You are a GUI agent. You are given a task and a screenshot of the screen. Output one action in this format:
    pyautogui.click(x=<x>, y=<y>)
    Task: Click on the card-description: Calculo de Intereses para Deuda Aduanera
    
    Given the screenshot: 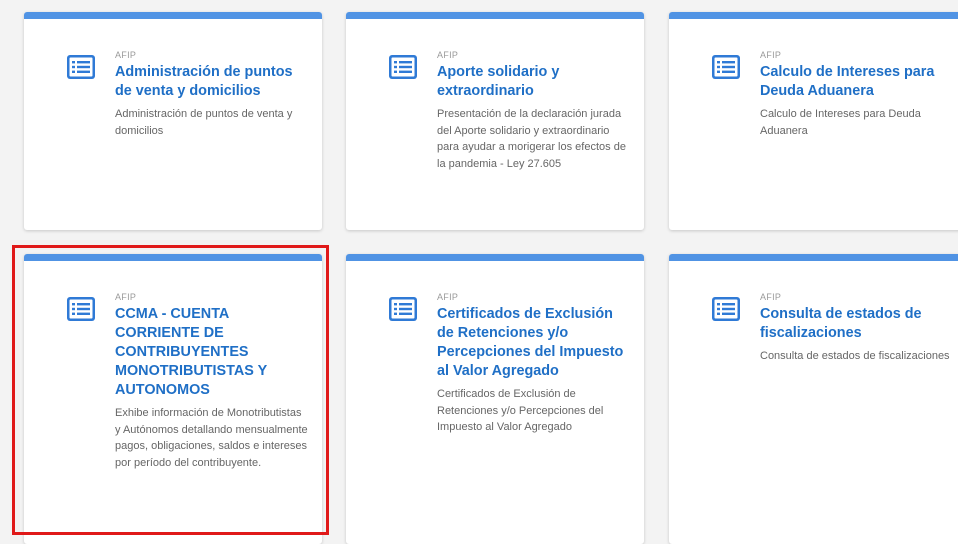 What is the action you would take?
    pyautogui.click(x=840, y=122)
    